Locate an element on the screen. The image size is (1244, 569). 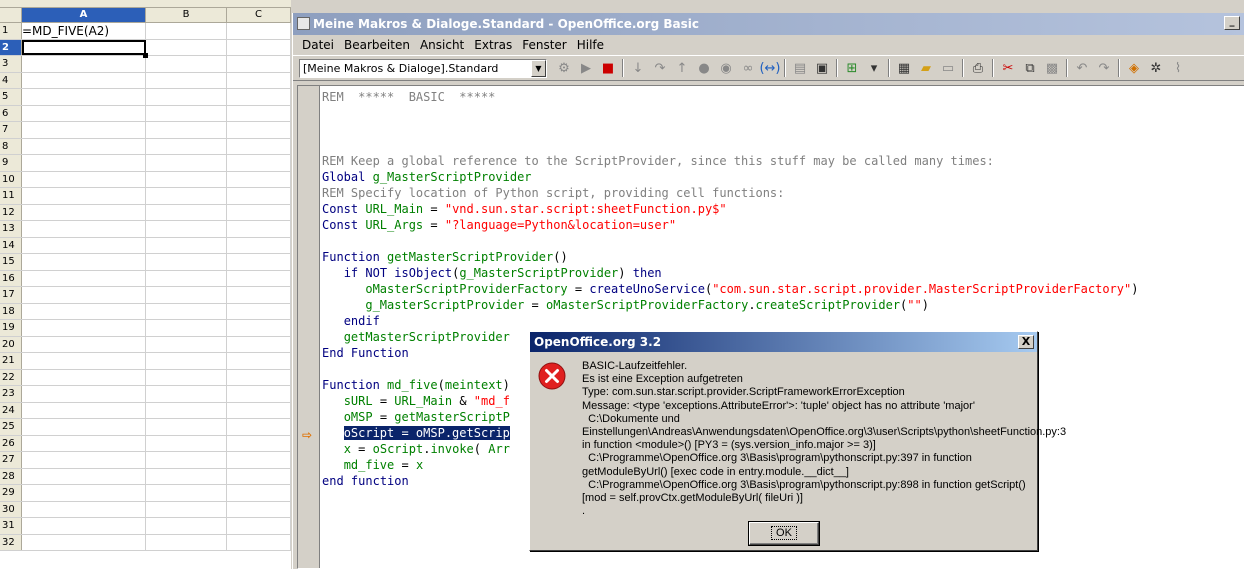
row-header: 14 is located at coordinates (11, 245).